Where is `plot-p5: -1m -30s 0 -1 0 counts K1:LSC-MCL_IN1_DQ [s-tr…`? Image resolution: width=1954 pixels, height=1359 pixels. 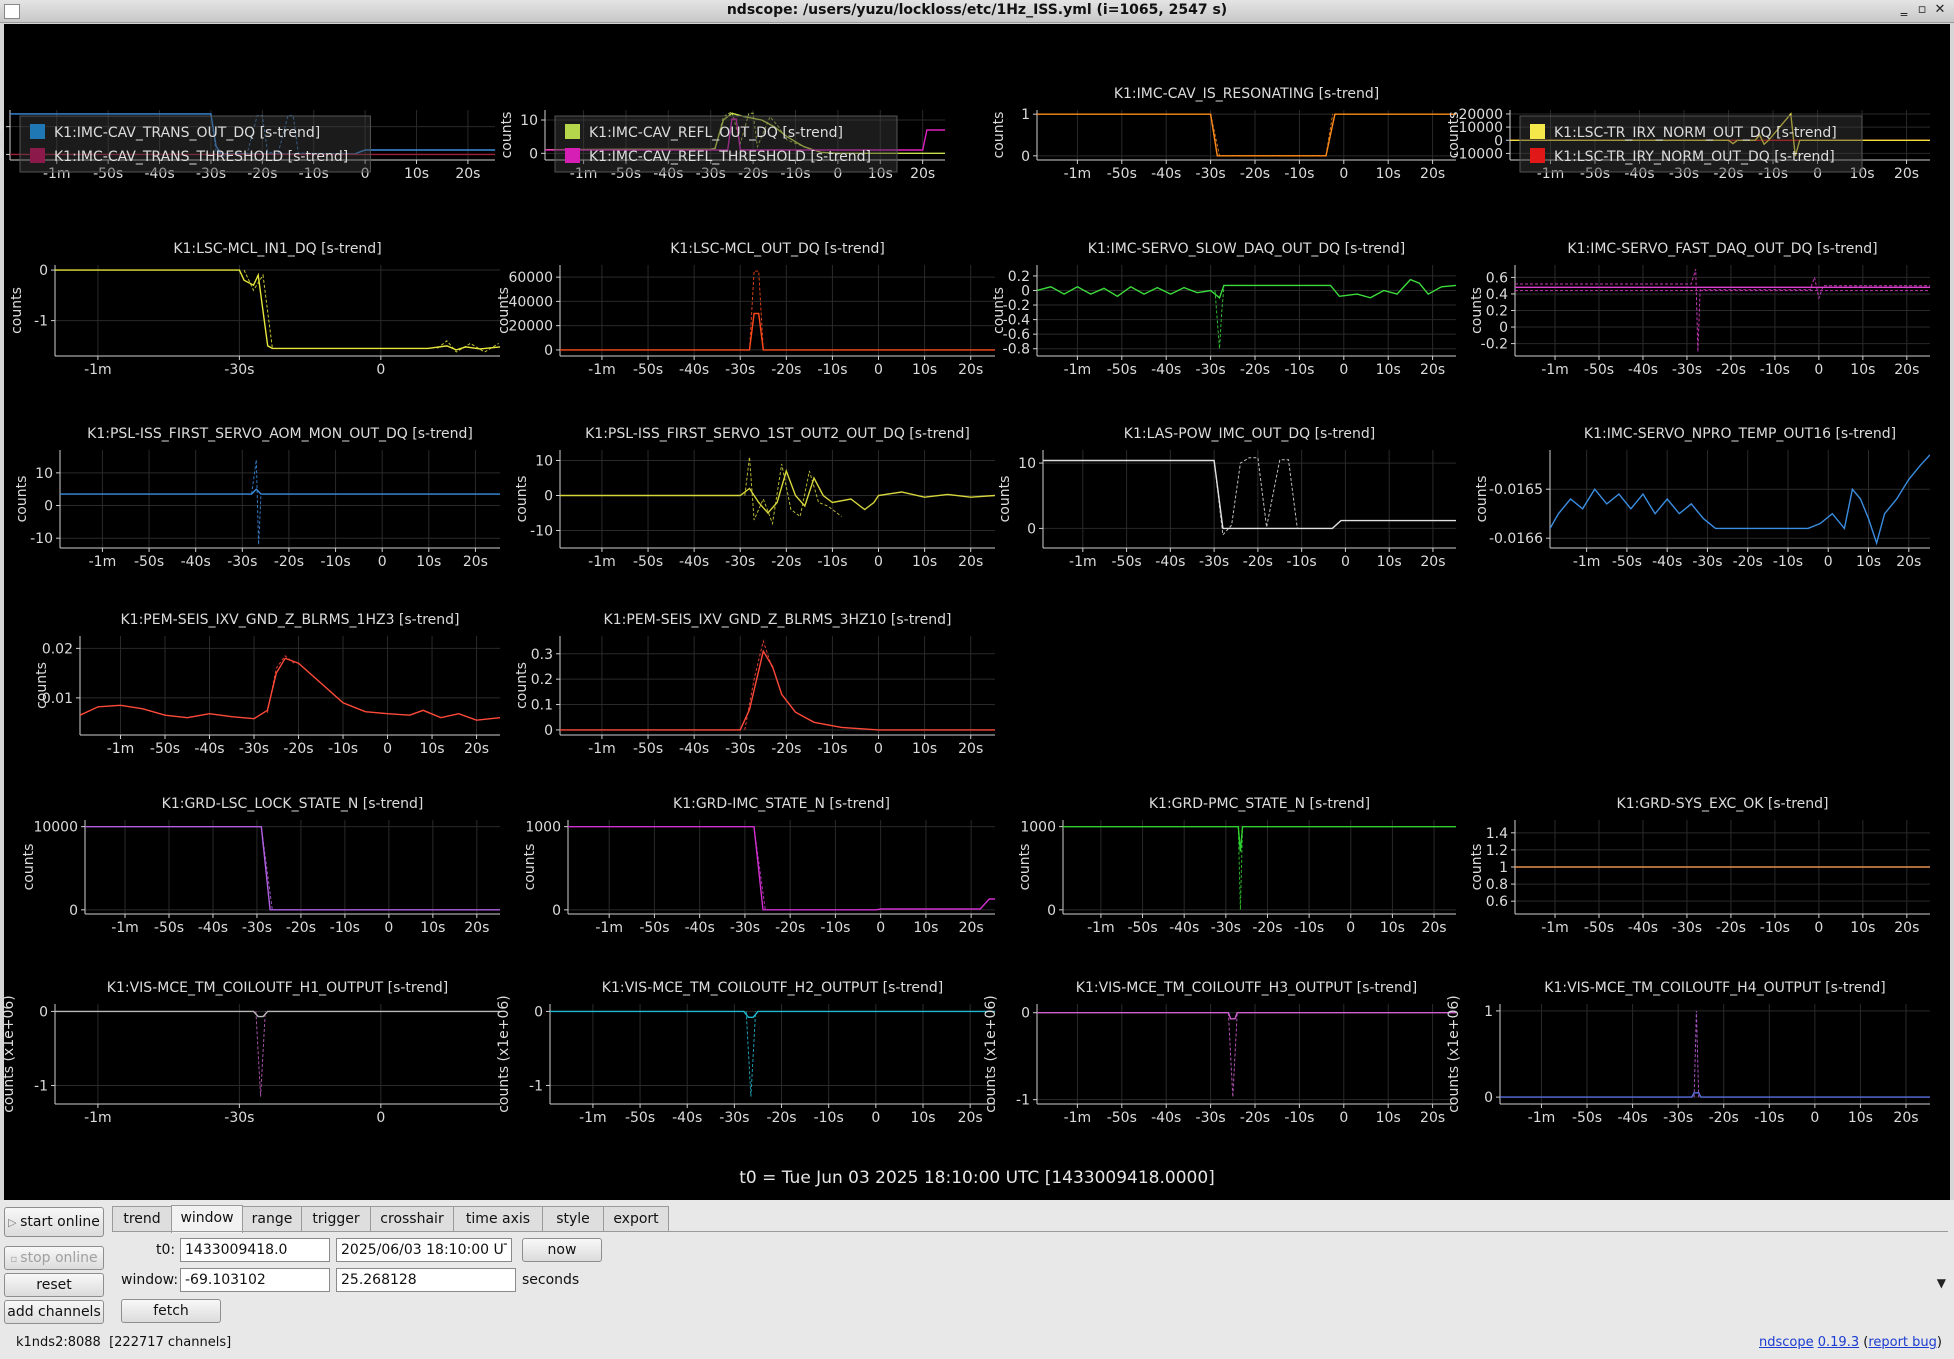 plot-p5: -1m -30s 0 -1 0 counts K1:LSC-MCL_IN1_DQ [s-tr… is located at coordinates (254, 309).